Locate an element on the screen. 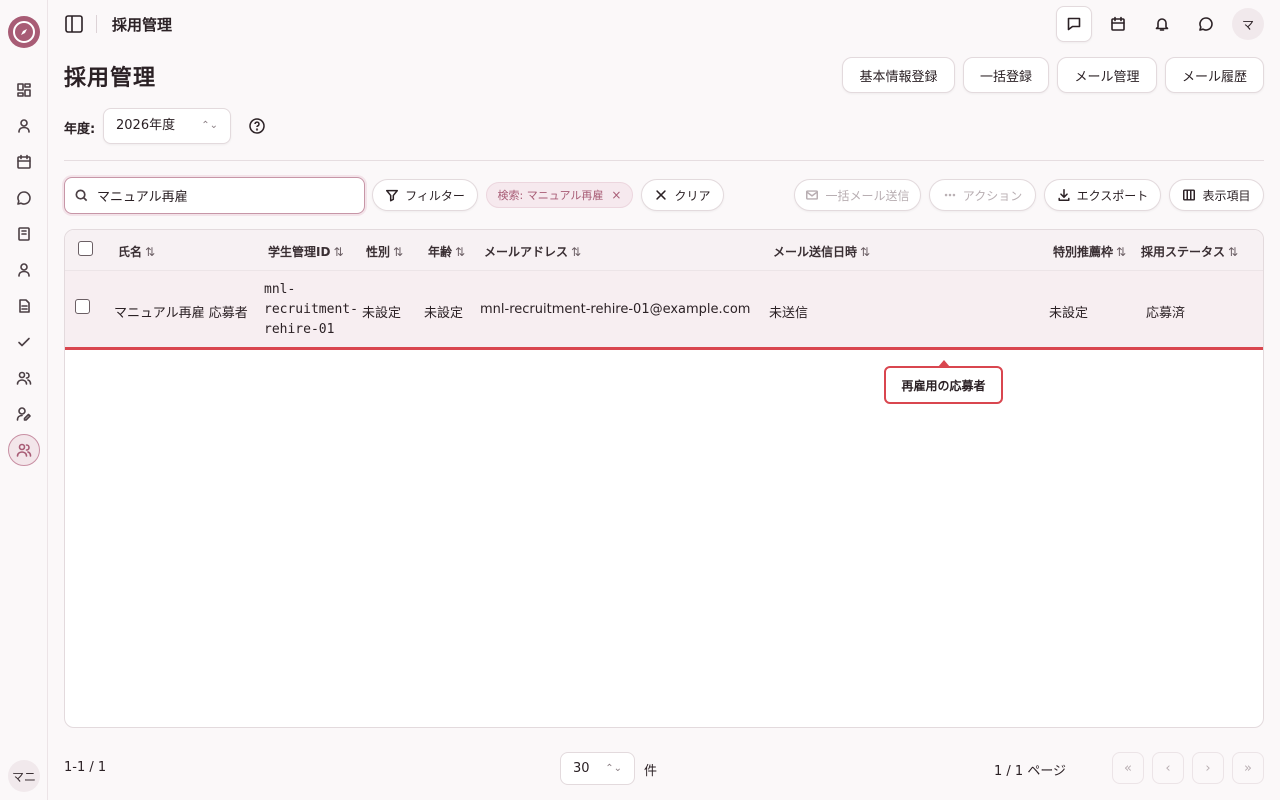 This screenshot has height=800, width=1280. export-button: エクスポート is located at coordinates (1102, 195).